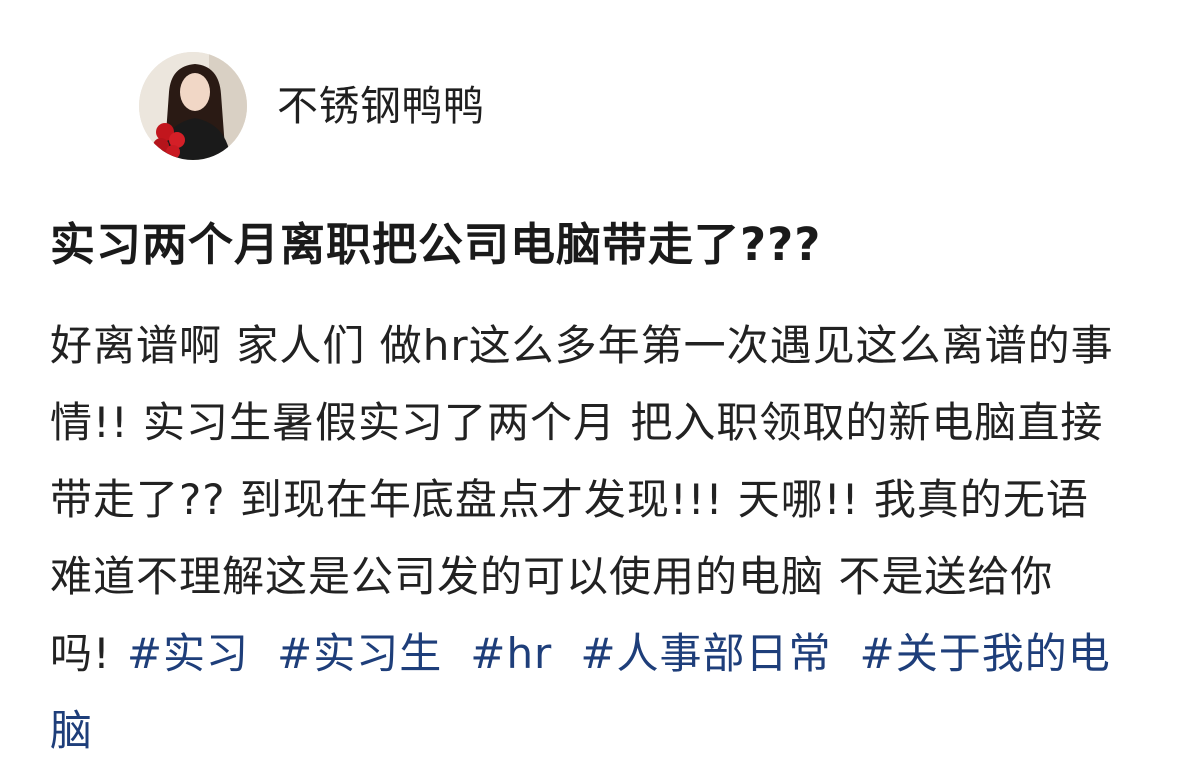 This screenshot has height=783, width=1179. I want to click on hashtag-link: #hr, so click(511, 653).